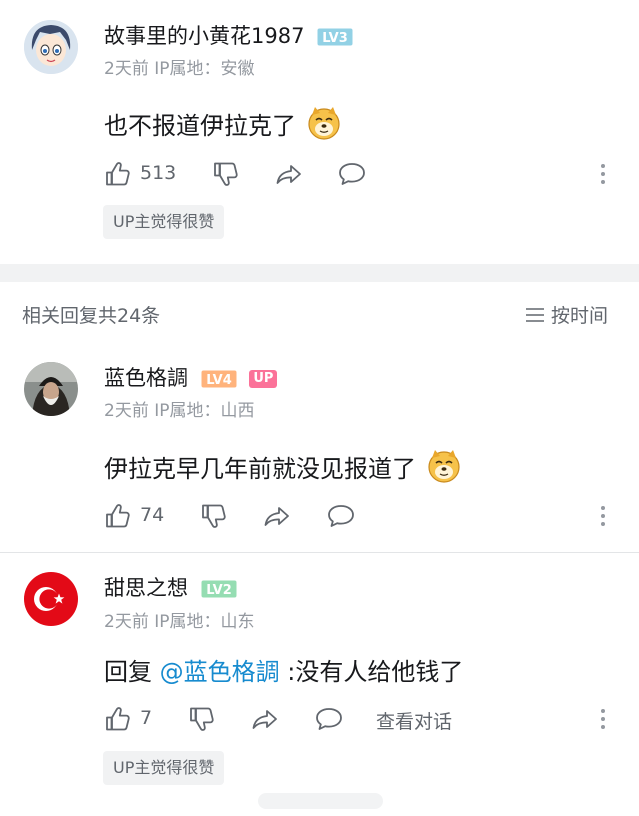 The width and height of the screenshot is (639, 816). What do you see at coordinates (200, 126) in the screenshot?
I see `comment-text-body: 也不报道伊拉克了` at bounding box center [200, 126].